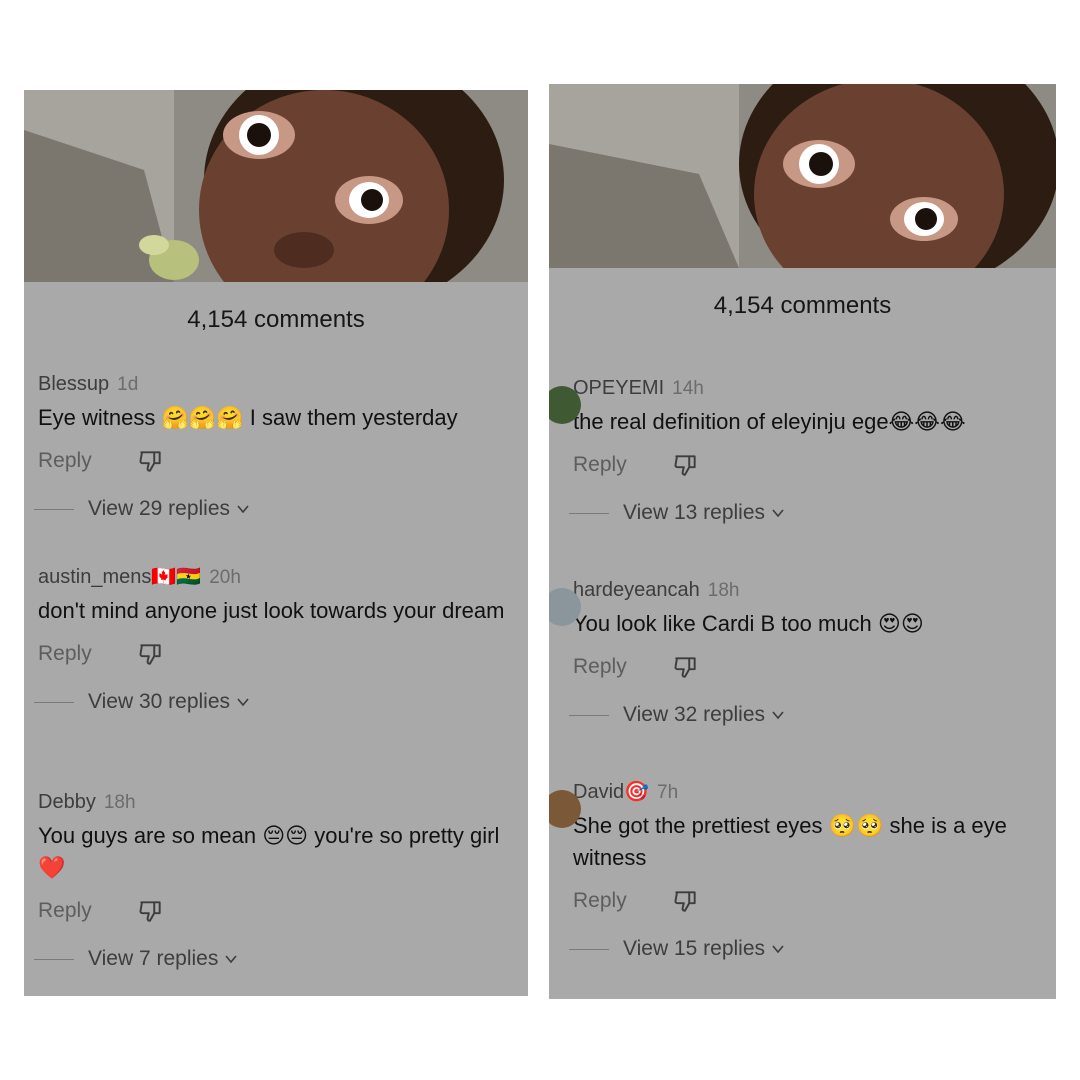 This screenshot has width=1080, height=1080. What do you see at coordinates (277, 702) in the screenshot?
I see `view-replies-button: View 30 replies` at bounding box center [277, 702].